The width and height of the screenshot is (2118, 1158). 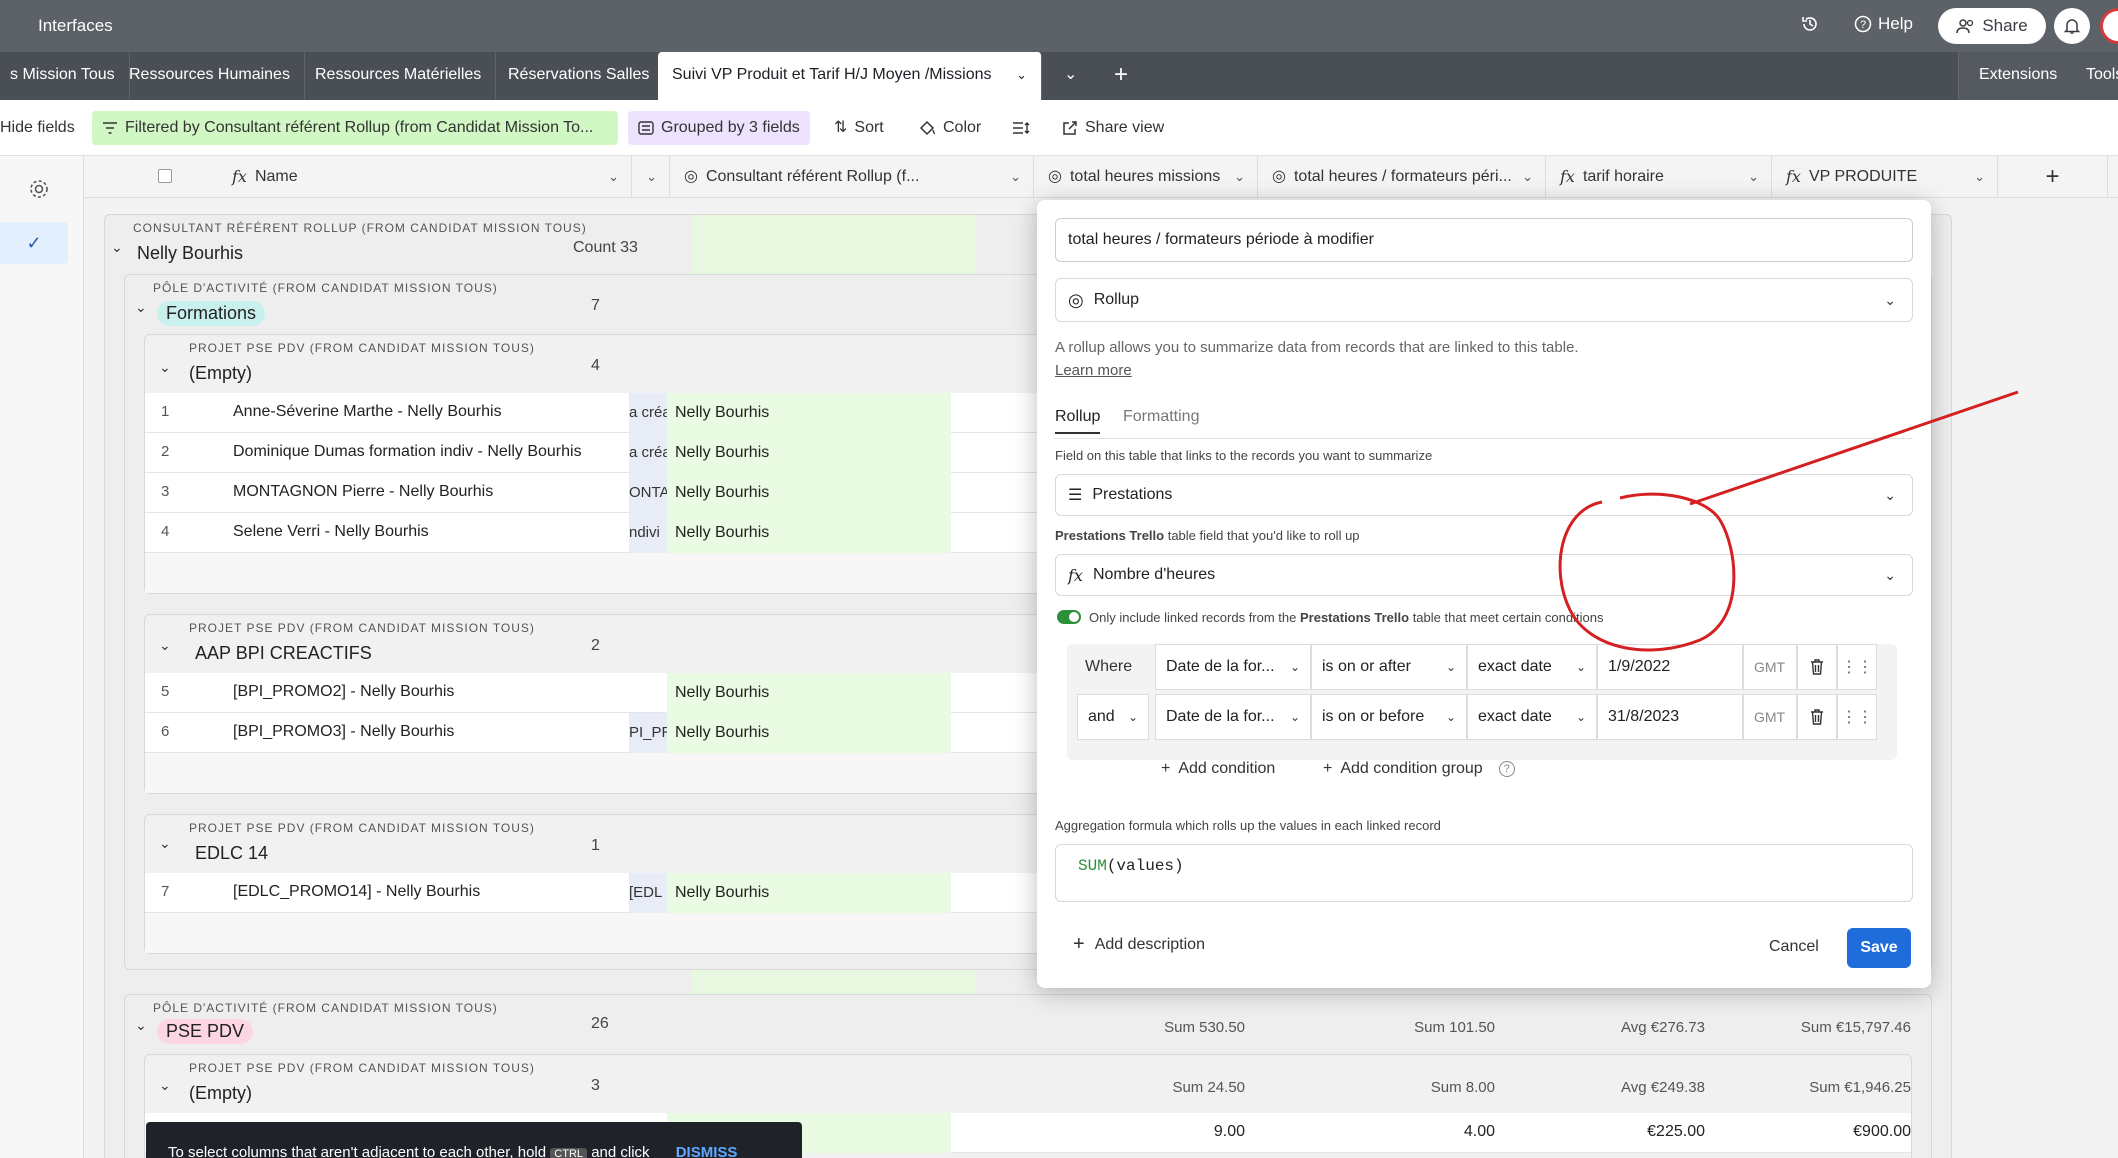 What do you see at coordinates (579, 76) in the screenshot?
I see `tab-reservations-salles: Réservations Salles` at bounding box center [579, 76].